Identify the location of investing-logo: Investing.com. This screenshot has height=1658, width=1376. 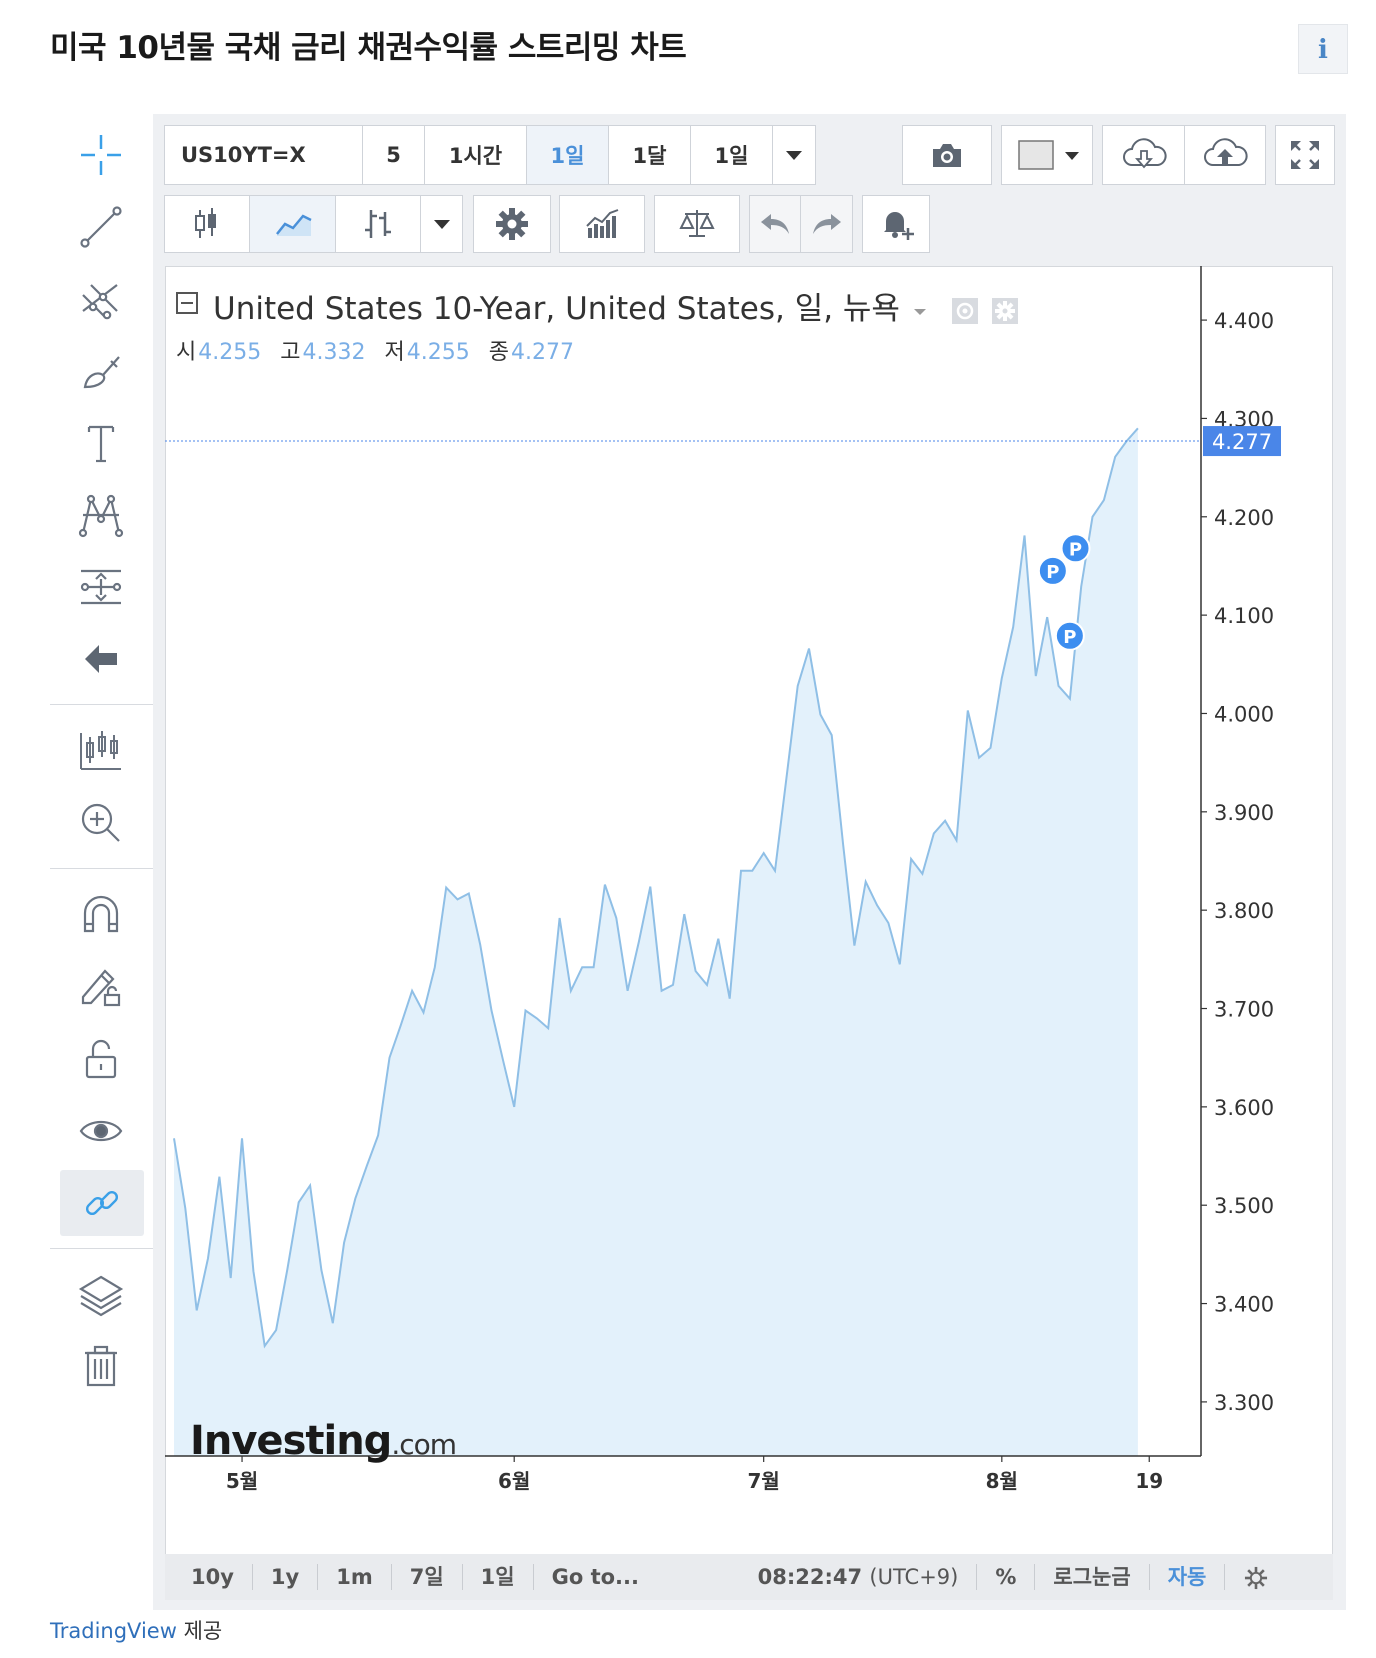
(323, 1441).